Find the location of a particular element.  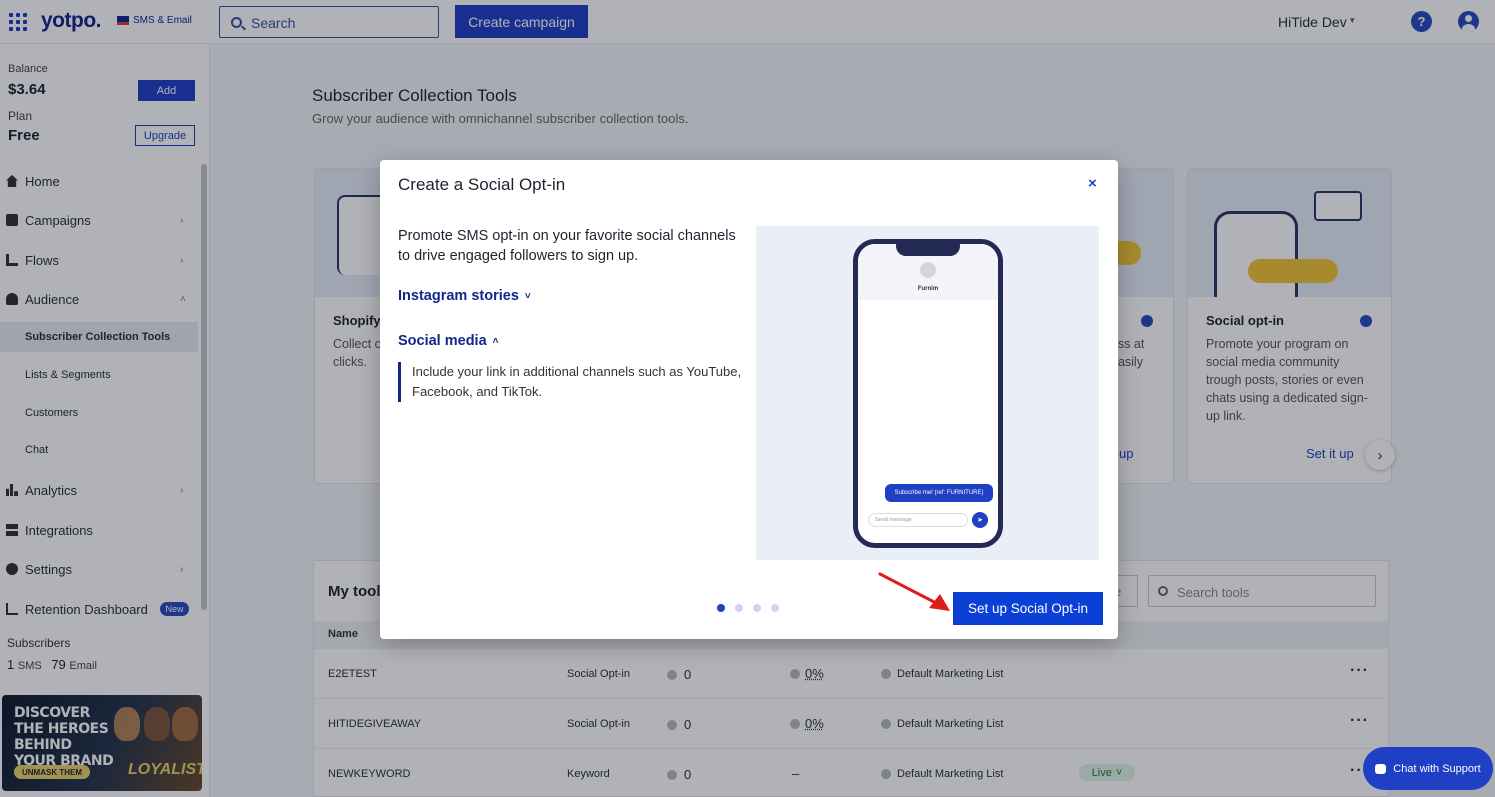

chat-with-support-button: Chat with Support is located at coordinates (1428, 768).